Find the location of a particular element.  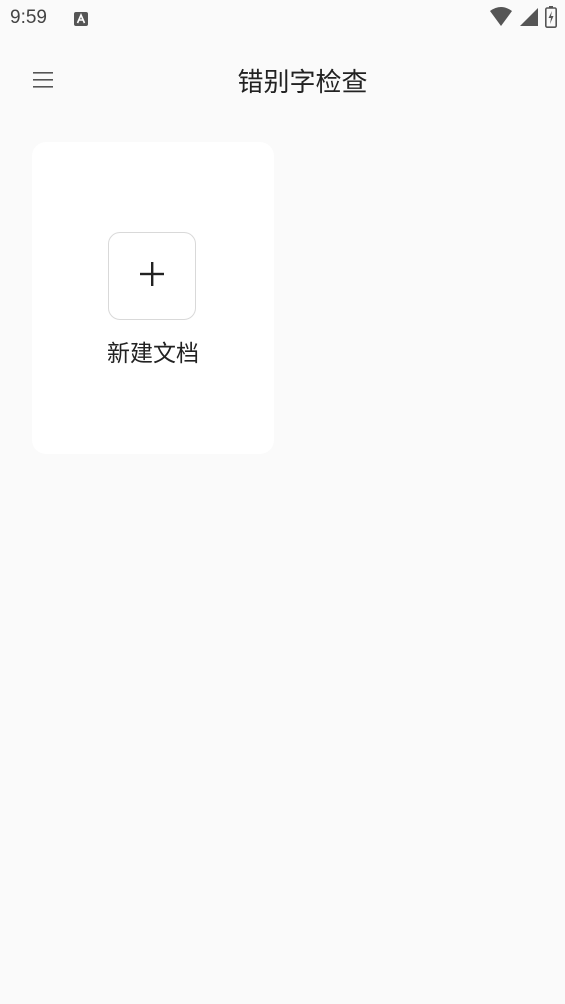

new-document-card: 新建文档 is located at coordinates (153, 298).